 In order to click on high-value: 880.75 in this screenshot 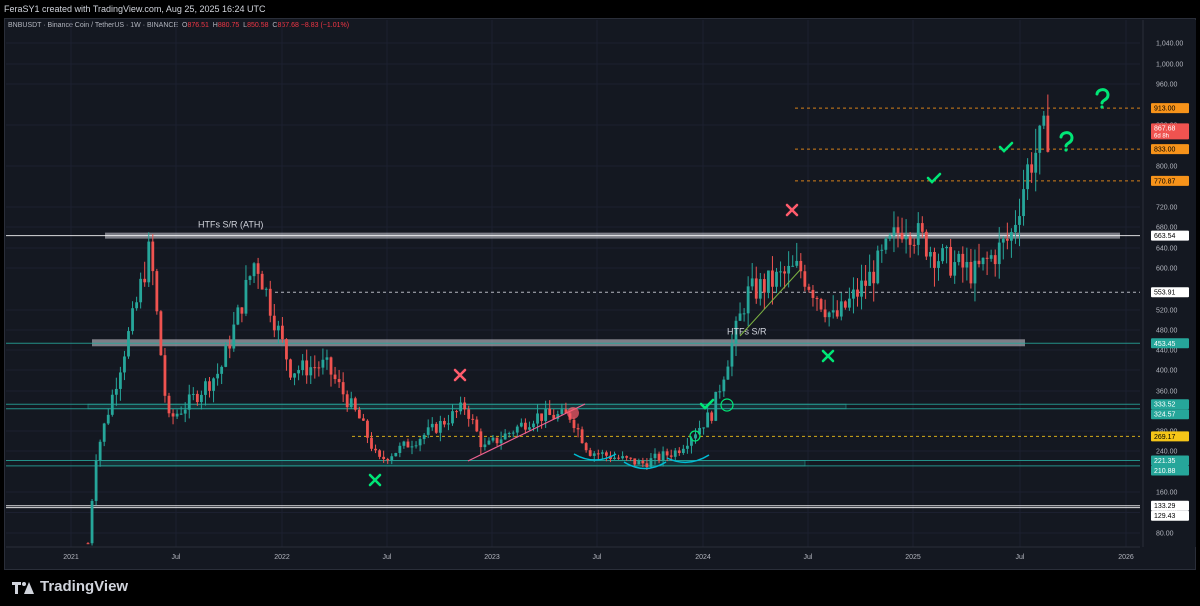, I will do `click(228, 25)`.